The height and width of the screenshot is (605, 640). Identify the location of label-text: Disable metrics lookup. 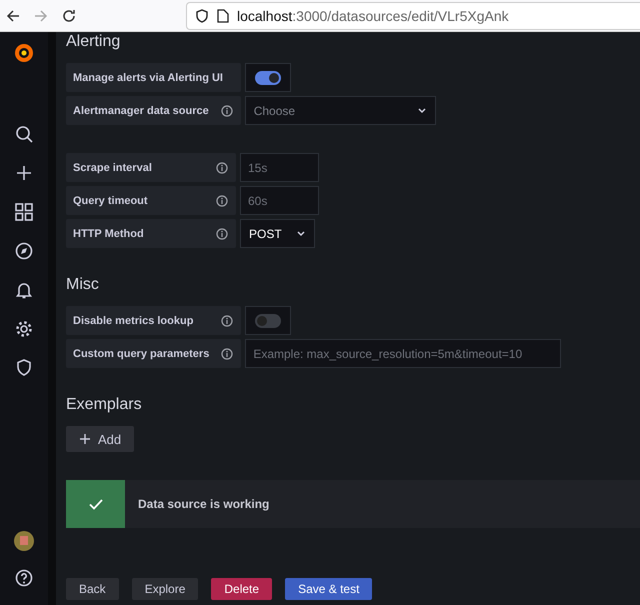
(133, 320).